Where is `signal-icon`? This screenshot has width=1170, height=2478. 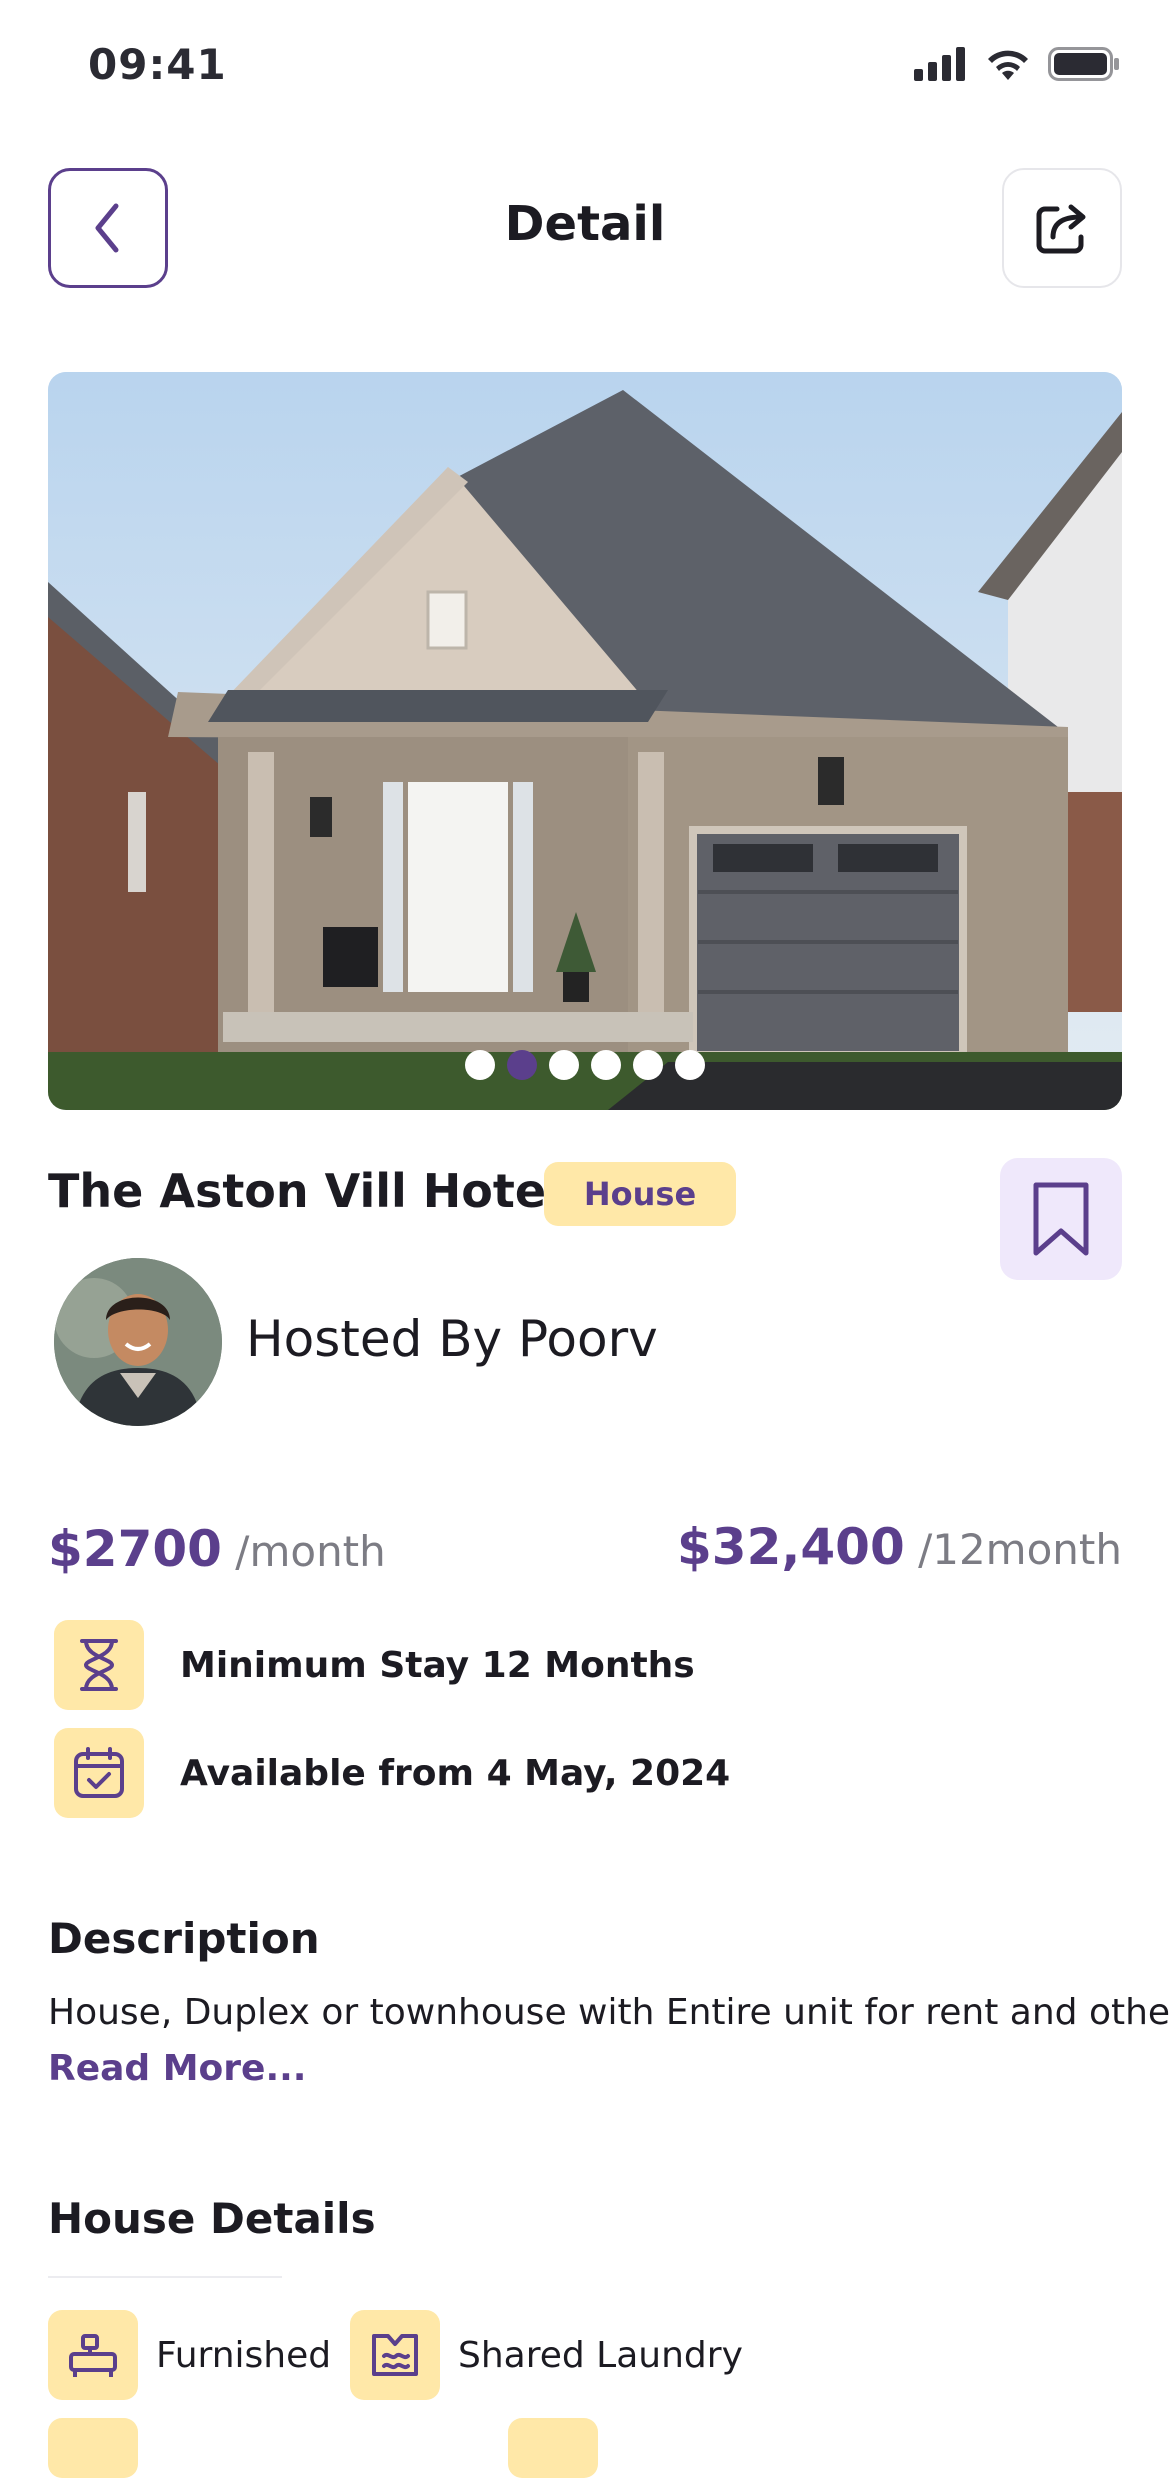
signal-icon is located at coordinates (939, 64).